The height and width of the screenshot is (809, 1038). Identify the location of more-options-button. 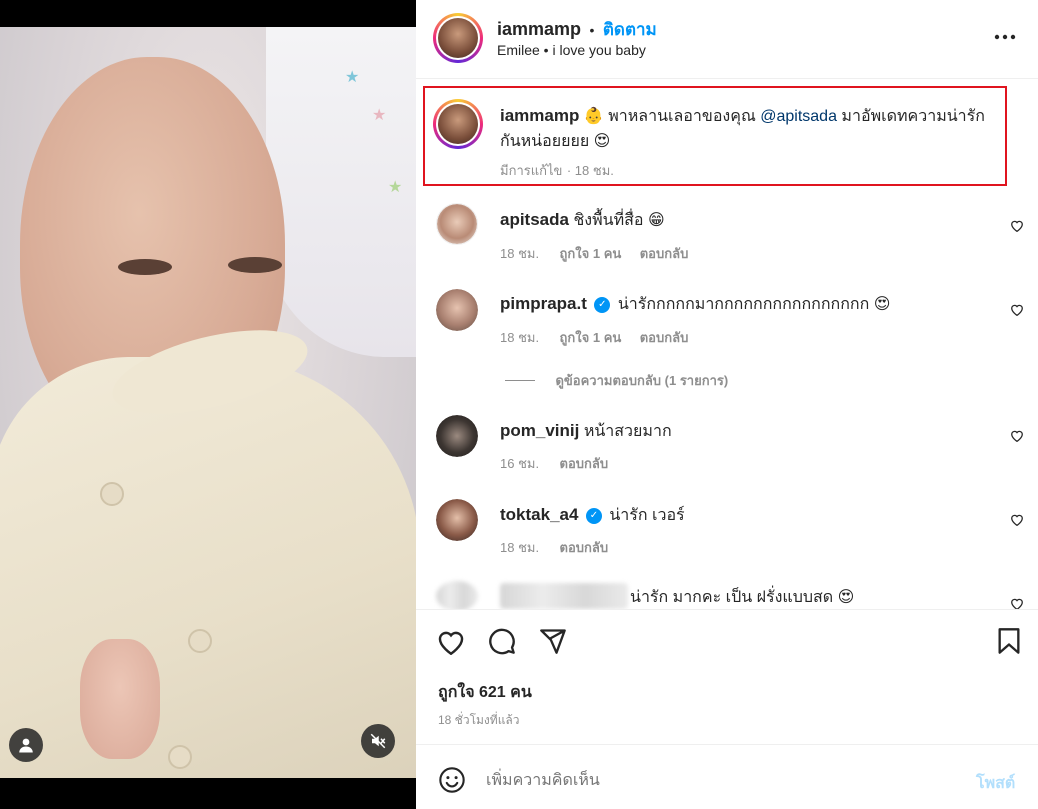
(1005, 37).